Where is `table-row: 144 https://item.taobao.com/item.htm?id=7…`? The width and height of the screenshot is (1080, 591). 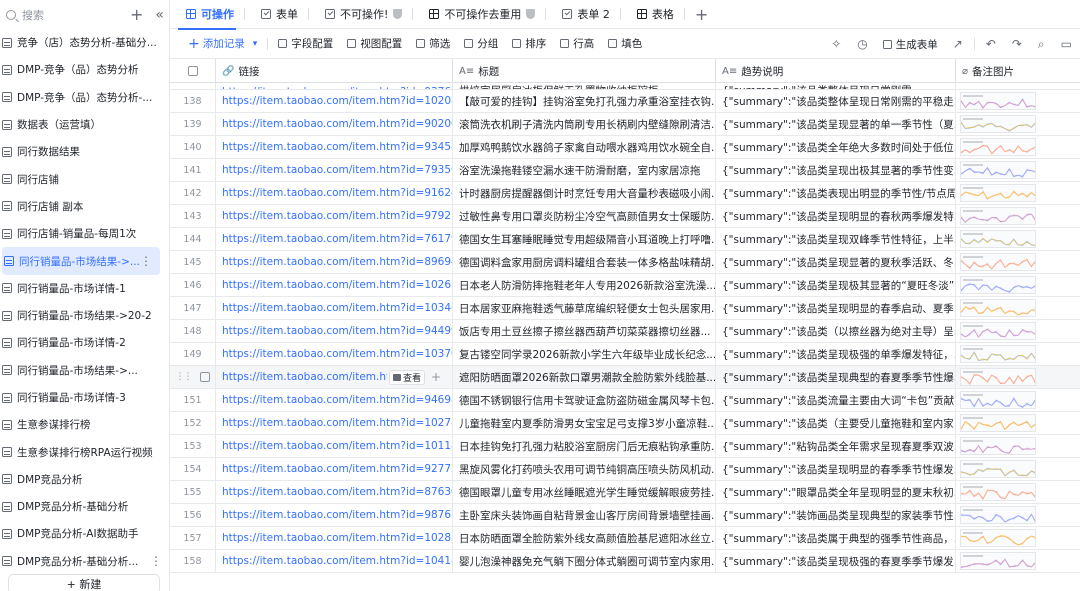 table-row: 144 https://item.taobao.com/item.htm?id=7… is located at coordinates (625, 239).